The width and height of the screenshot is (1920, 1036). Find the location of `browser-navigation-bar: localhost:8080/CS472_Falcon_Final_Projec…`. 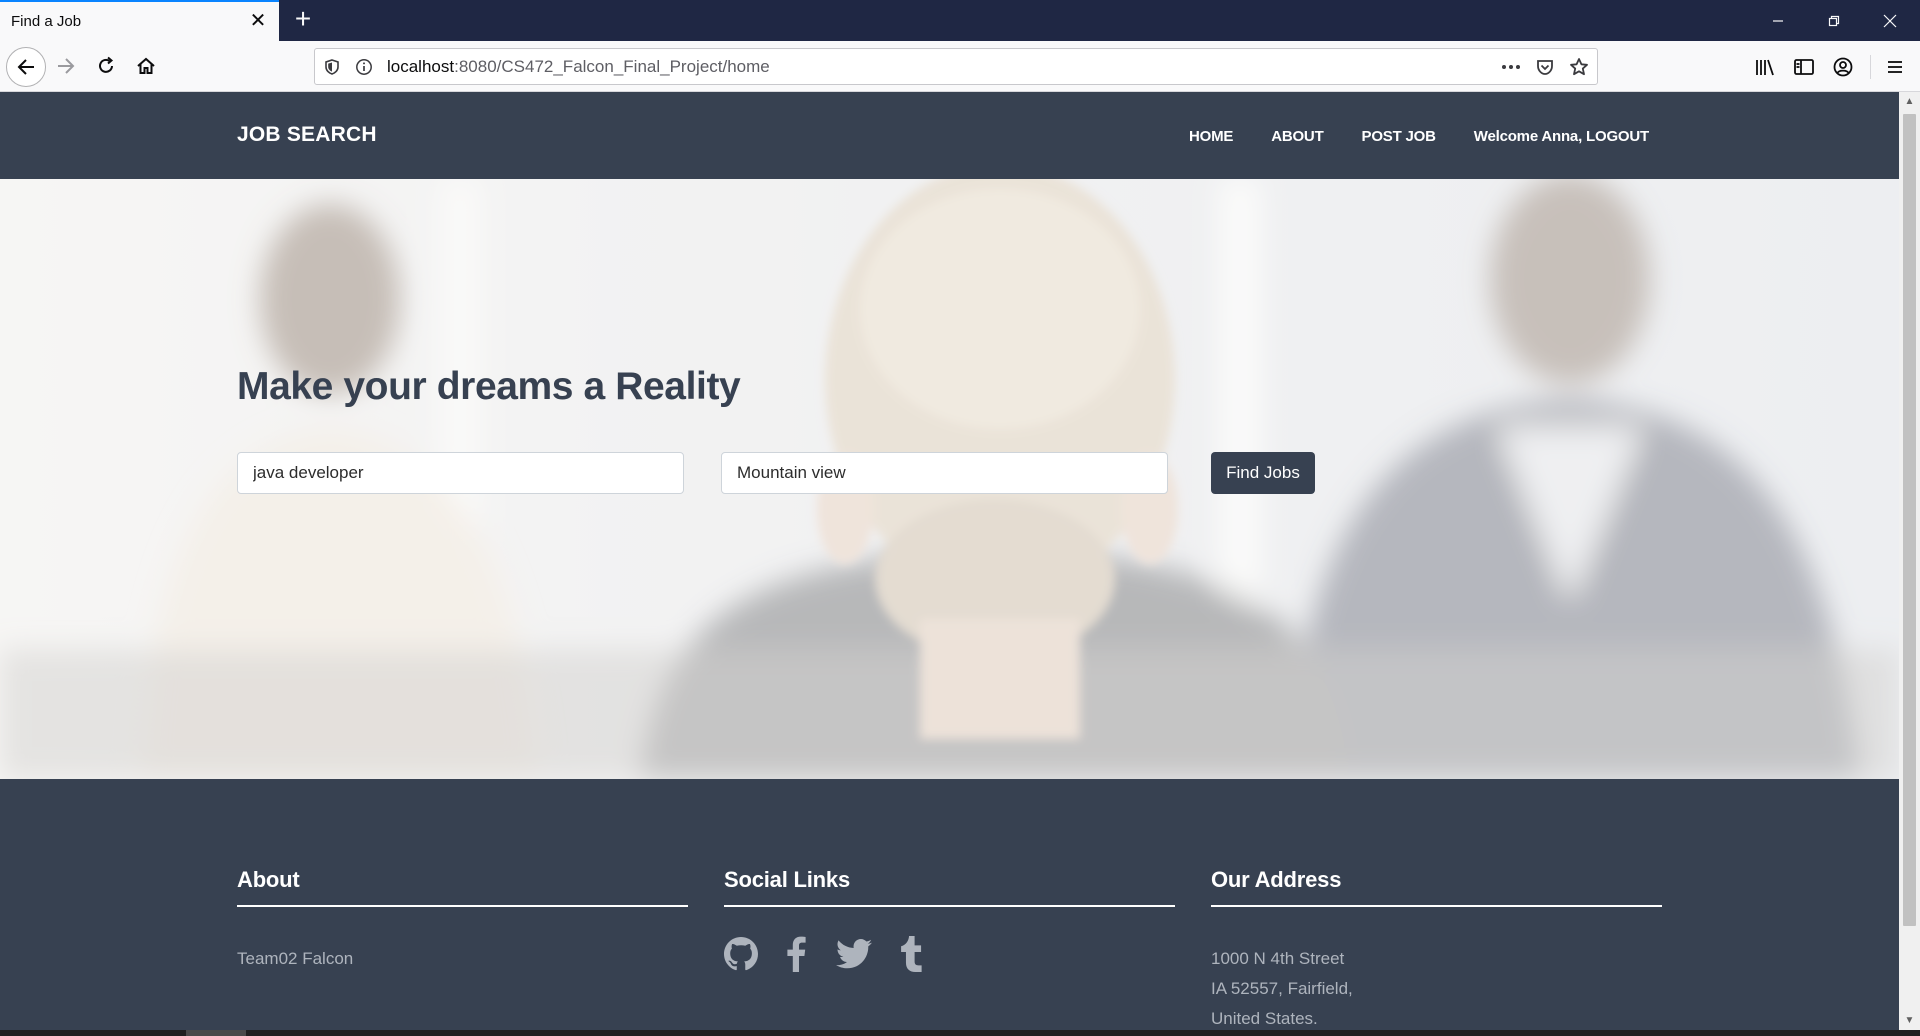

browser-navigation-bar: localhost:8080/CS472_Falcon_Final_Projec… is located at coordinates (960, 66).